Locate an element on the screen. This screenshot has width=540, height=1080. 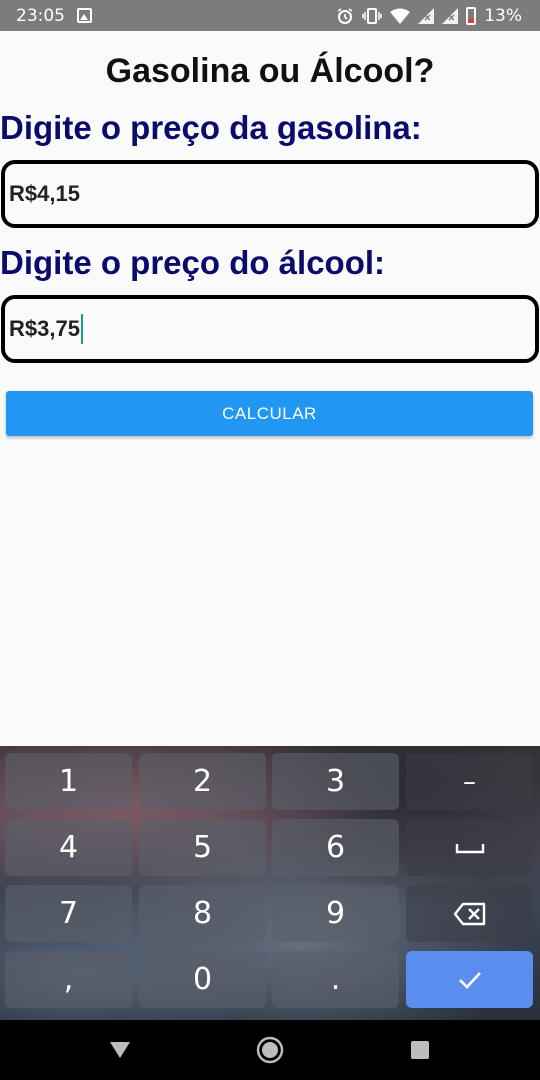
key-9: 9 is located at coordinates (335, 913).